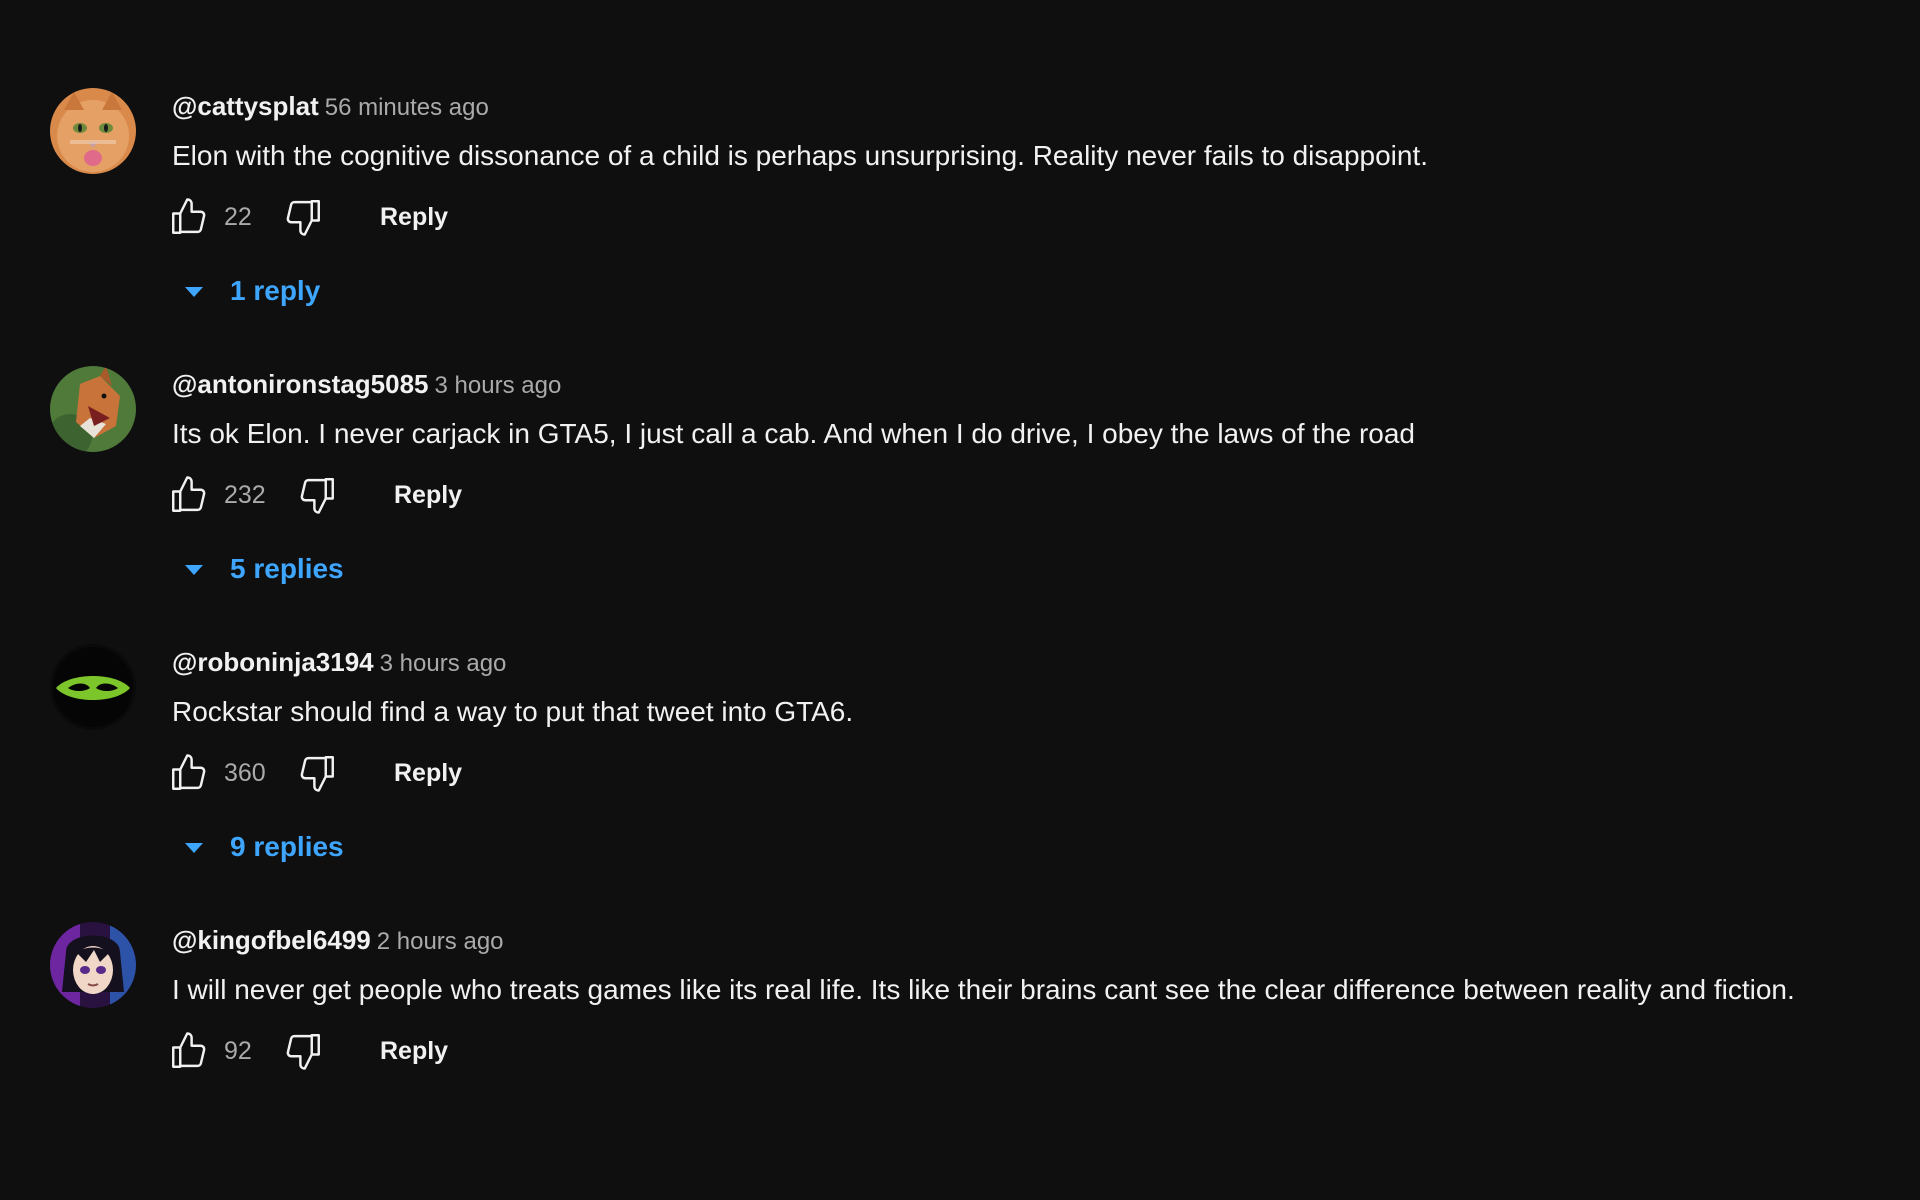 This screenshot has height=1200, width=1920. Describe the element at coordinates (1017, 495) in the screenshot. I see `comment-actions: 232 Reply` at that location.